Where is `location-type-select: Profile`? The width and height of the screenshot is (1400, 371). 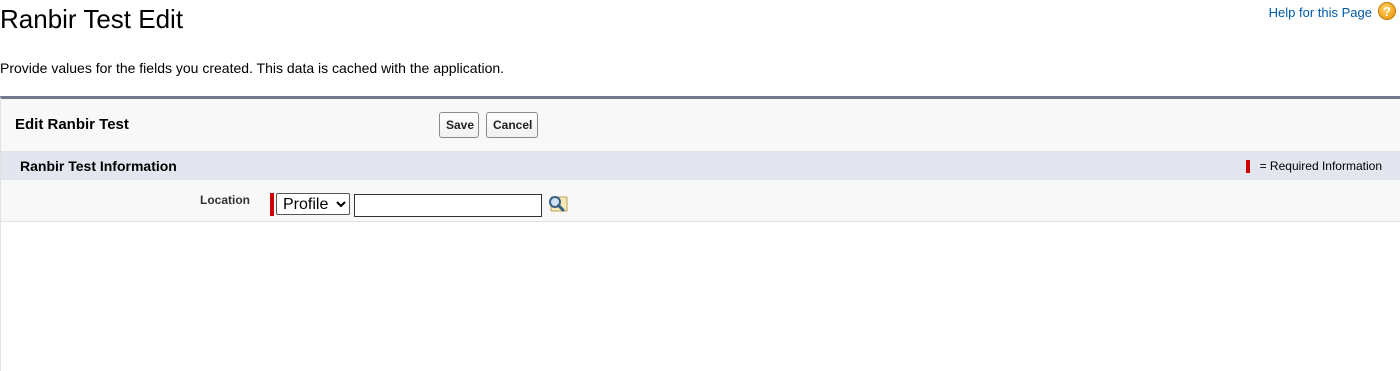 location-type-select: Profile is located at coordinates (313, 204).